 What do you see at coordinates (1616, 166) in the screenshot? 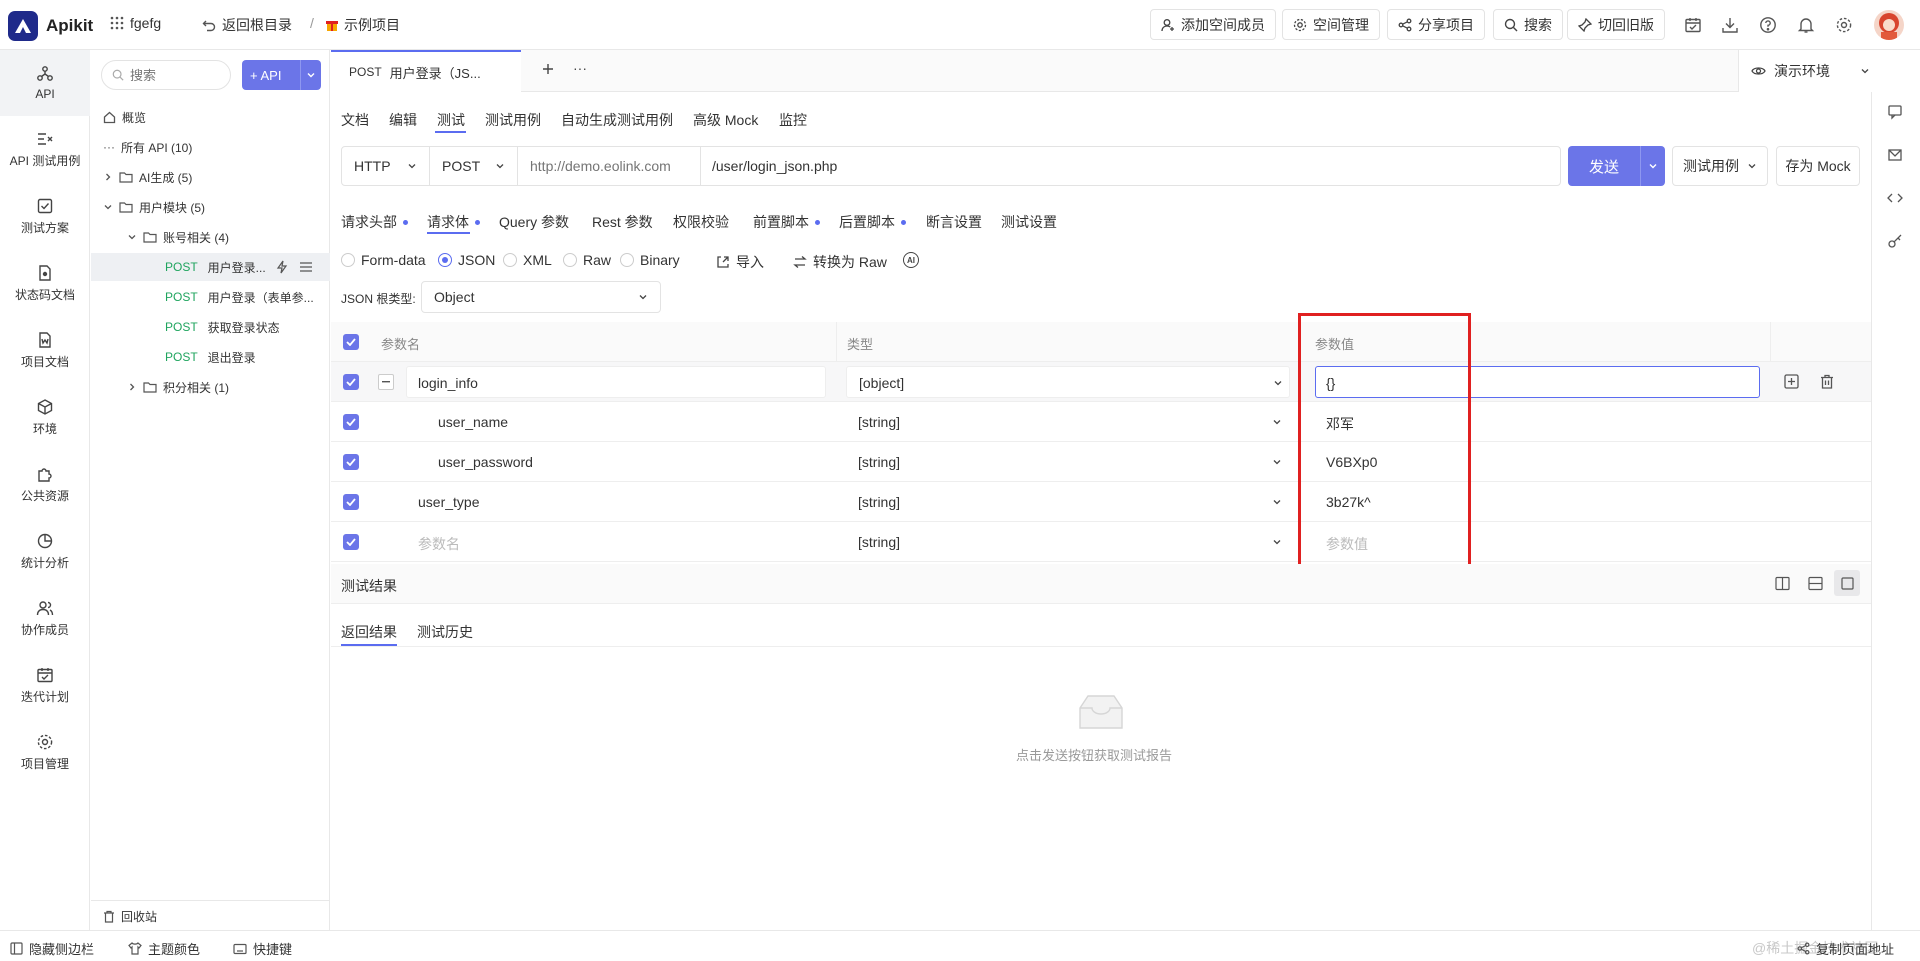
I see `send-button: 发送` at bounding box center [1616, 166].